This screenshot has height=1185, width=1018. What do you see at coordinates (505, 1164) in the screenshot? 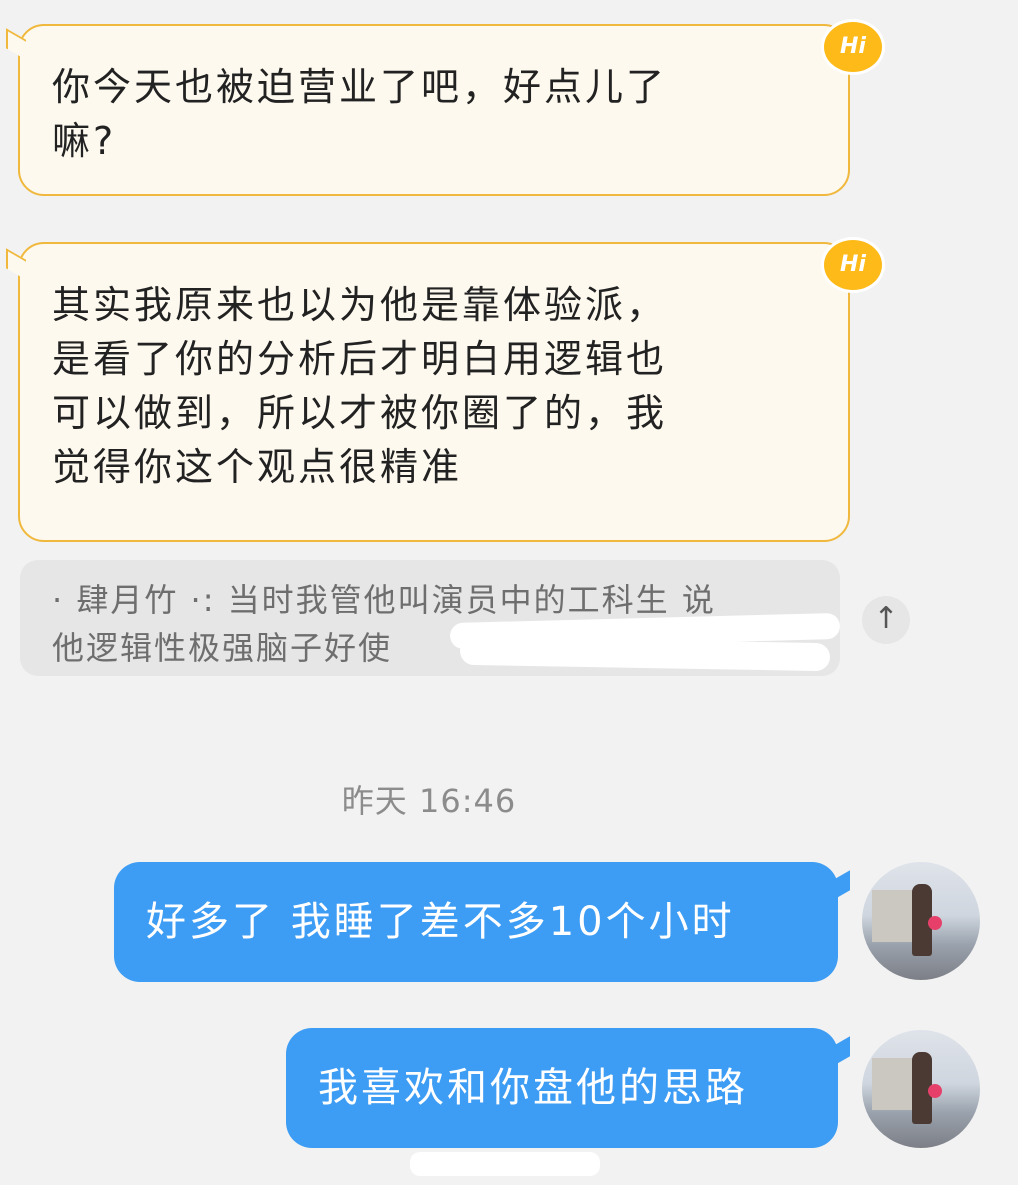
I see `redaction-scribble` at bounding box center [505, 1164].